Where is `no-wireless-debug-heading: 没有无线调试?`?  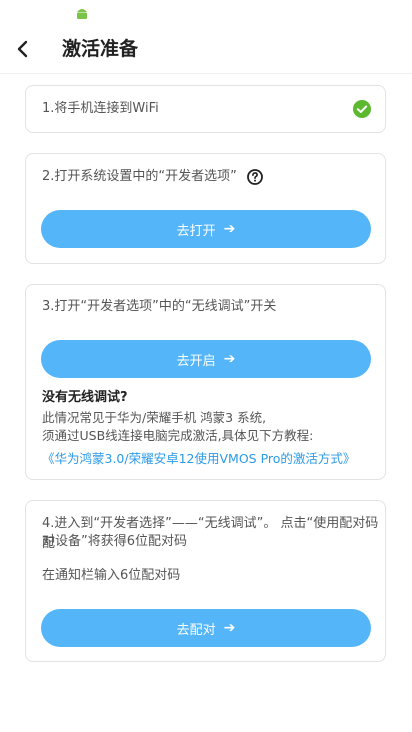 no-wireless-debug-heading: 没有无线调试? is located at coordinates (85, 397).